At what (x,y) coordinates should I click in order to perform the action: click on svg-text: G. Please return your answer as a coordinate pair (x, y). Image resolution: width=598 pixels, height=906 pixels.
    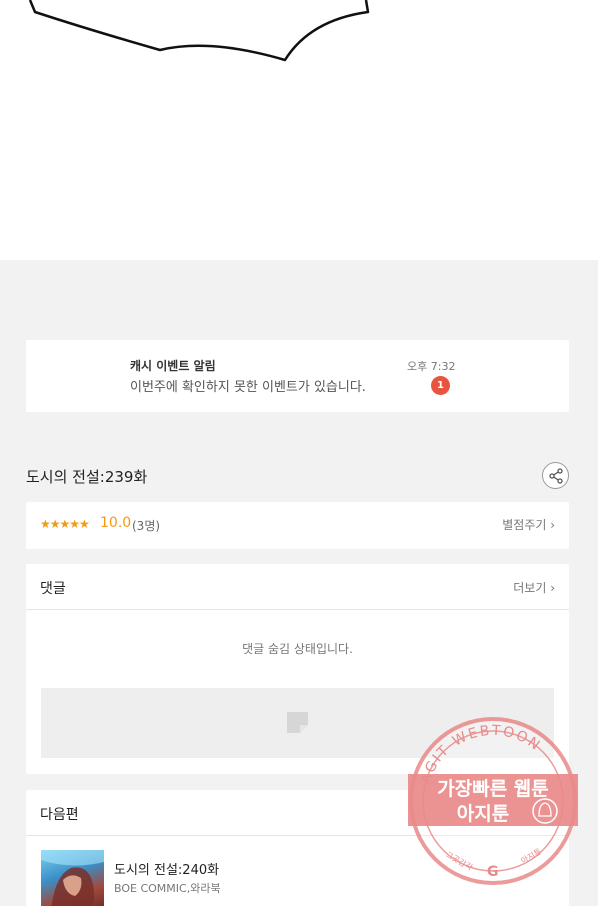
    Looking at the image, I should click on (493, 872).